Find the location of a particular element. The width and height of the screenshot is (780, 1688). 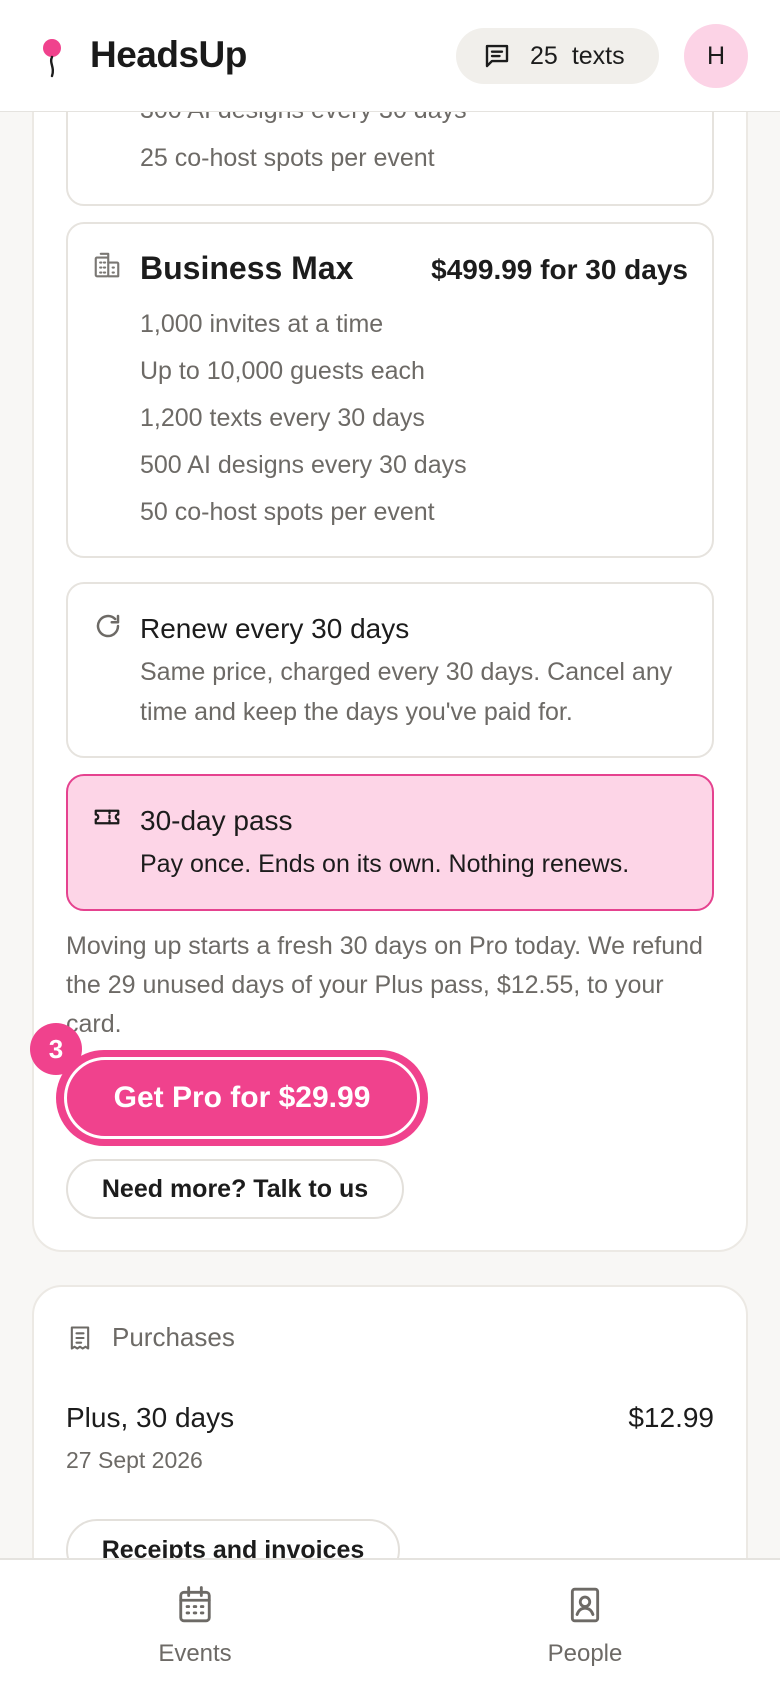

purchase-date: 27 Sept 2026 is located at coordinates (134, 1460).